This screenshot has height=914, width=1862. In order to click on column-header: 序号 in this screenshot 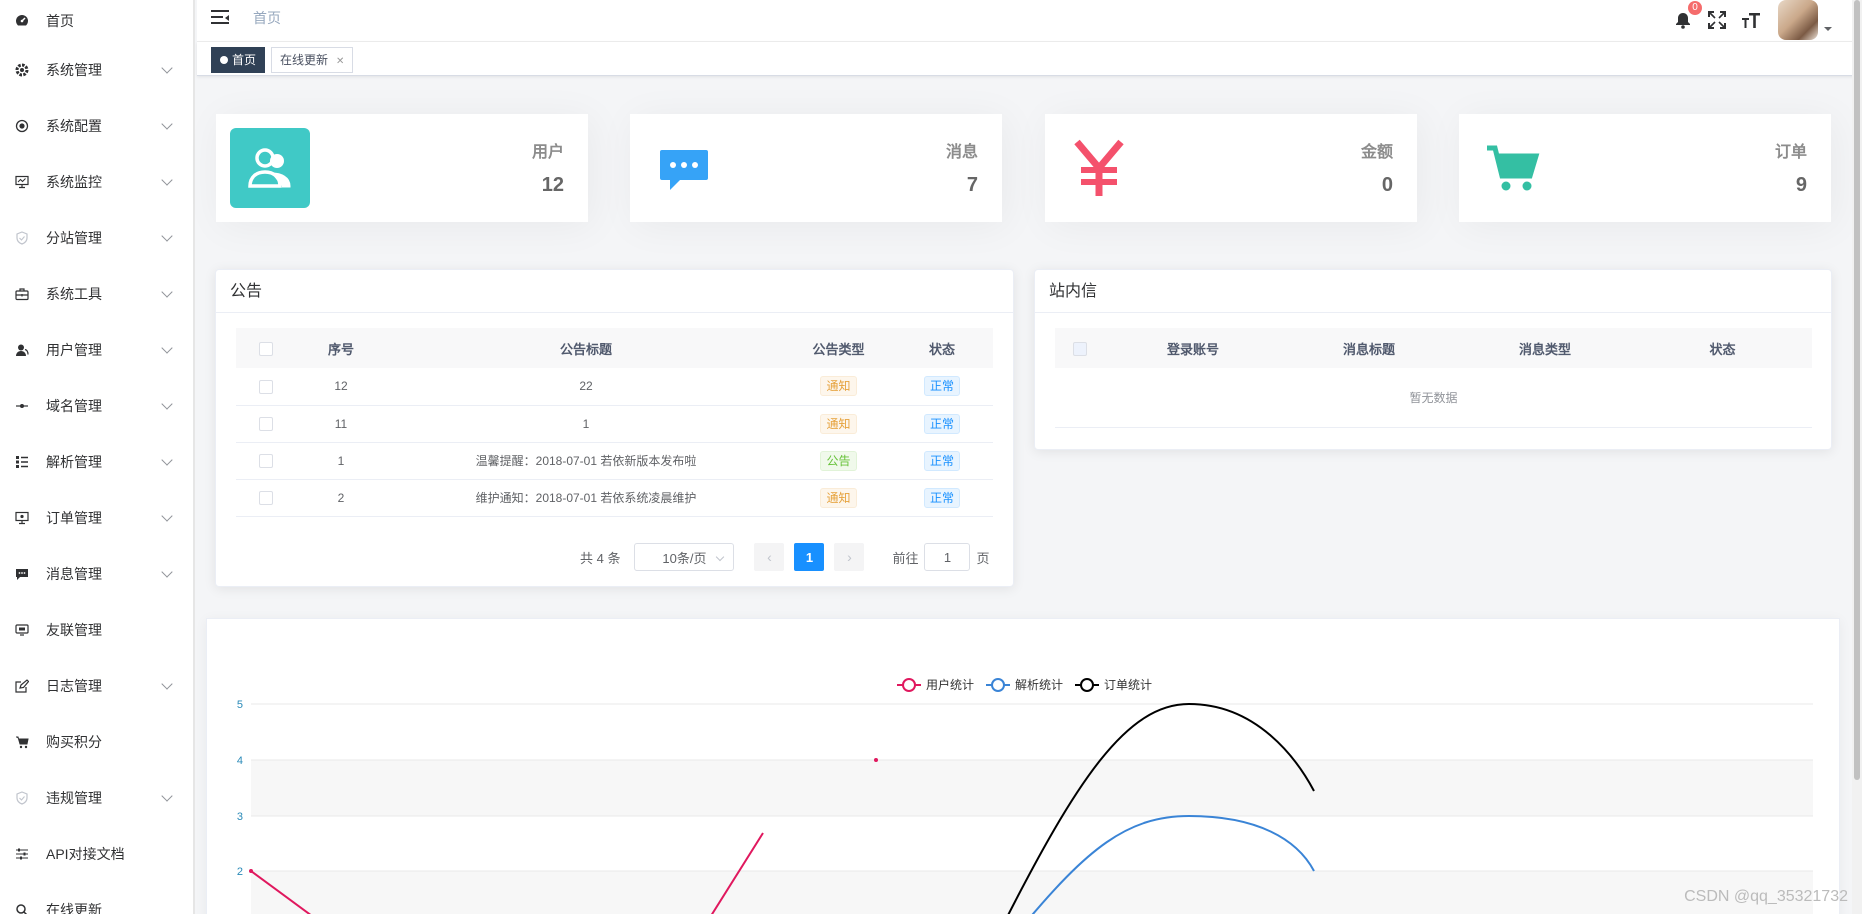, I will do `click(341, 348)`.